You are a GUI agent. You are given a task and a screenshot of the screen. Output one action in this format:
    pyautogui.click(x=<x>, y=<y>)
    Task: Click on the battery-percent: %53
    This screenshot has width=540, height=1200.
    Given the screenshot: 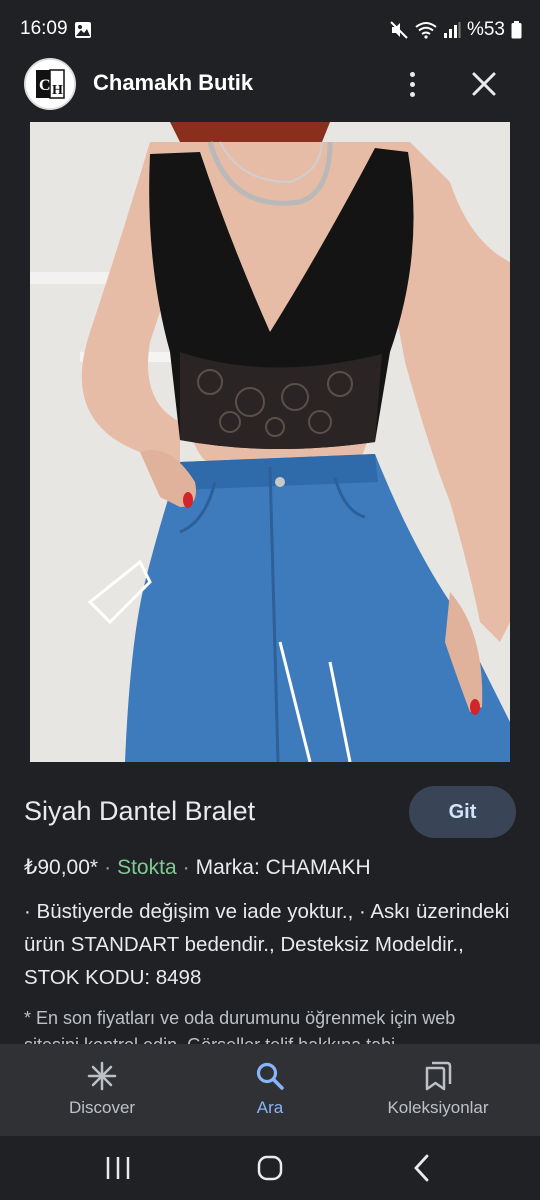 What is the action you would take?
    pyautogui.click(x=485, y=29)
    